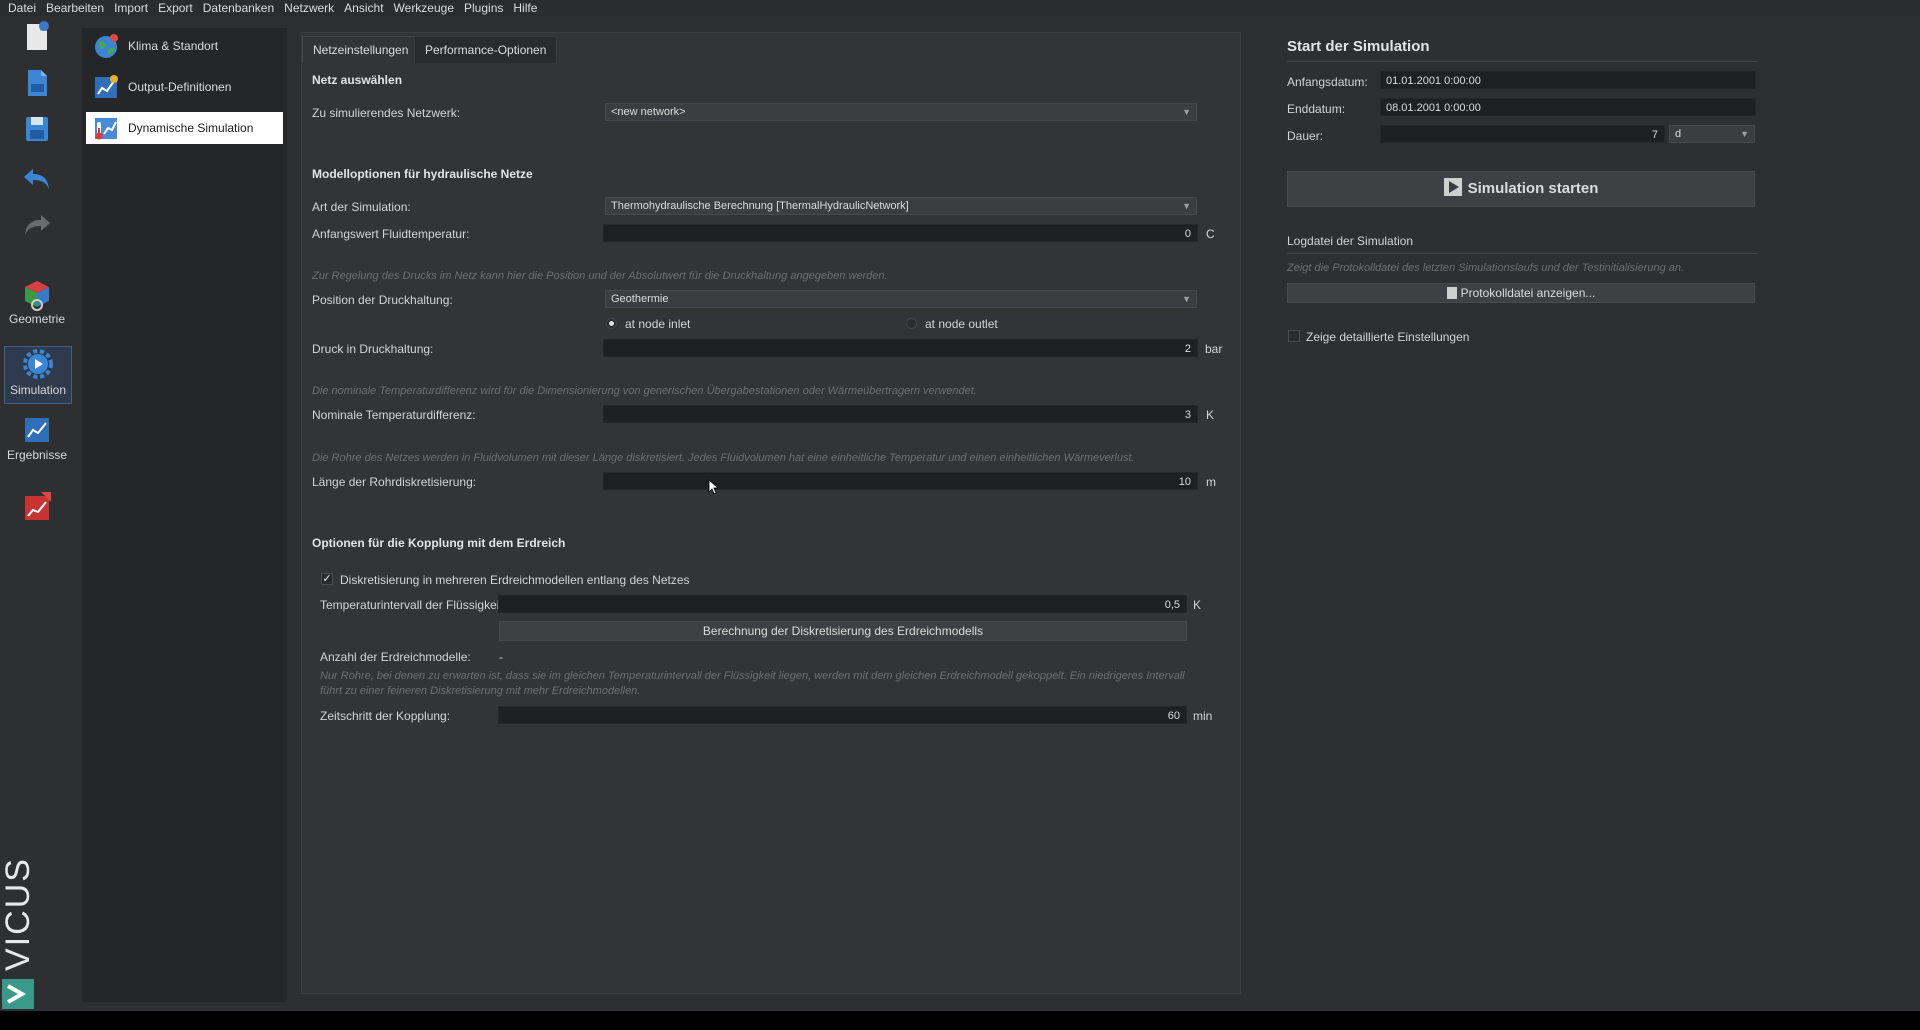 The height and width of the screenshot is (1030, 1920). Describe the element at coordinates (714, 487) in the screenshot. I see `mouse-cursor-icon` at that location.